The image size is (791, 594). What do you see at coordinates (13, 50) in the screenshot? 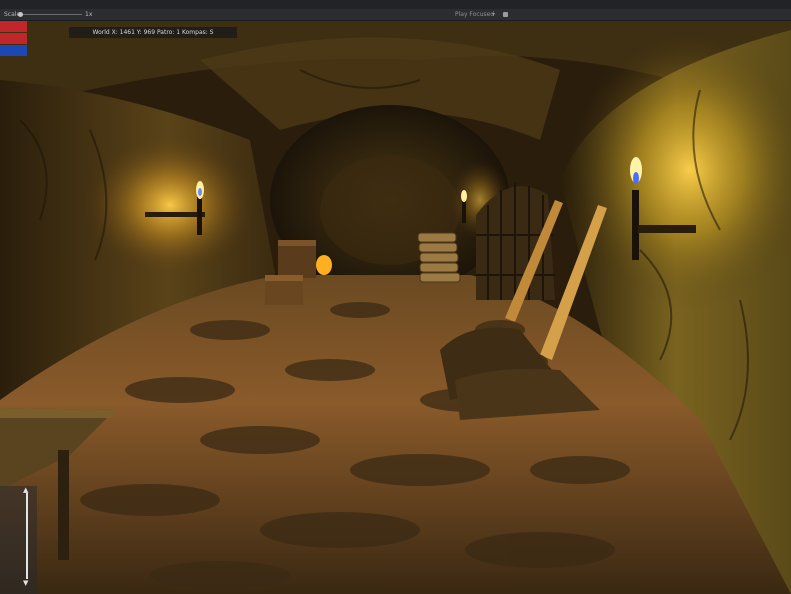
I see `blue-swatch` at bounding box center [13, 50].